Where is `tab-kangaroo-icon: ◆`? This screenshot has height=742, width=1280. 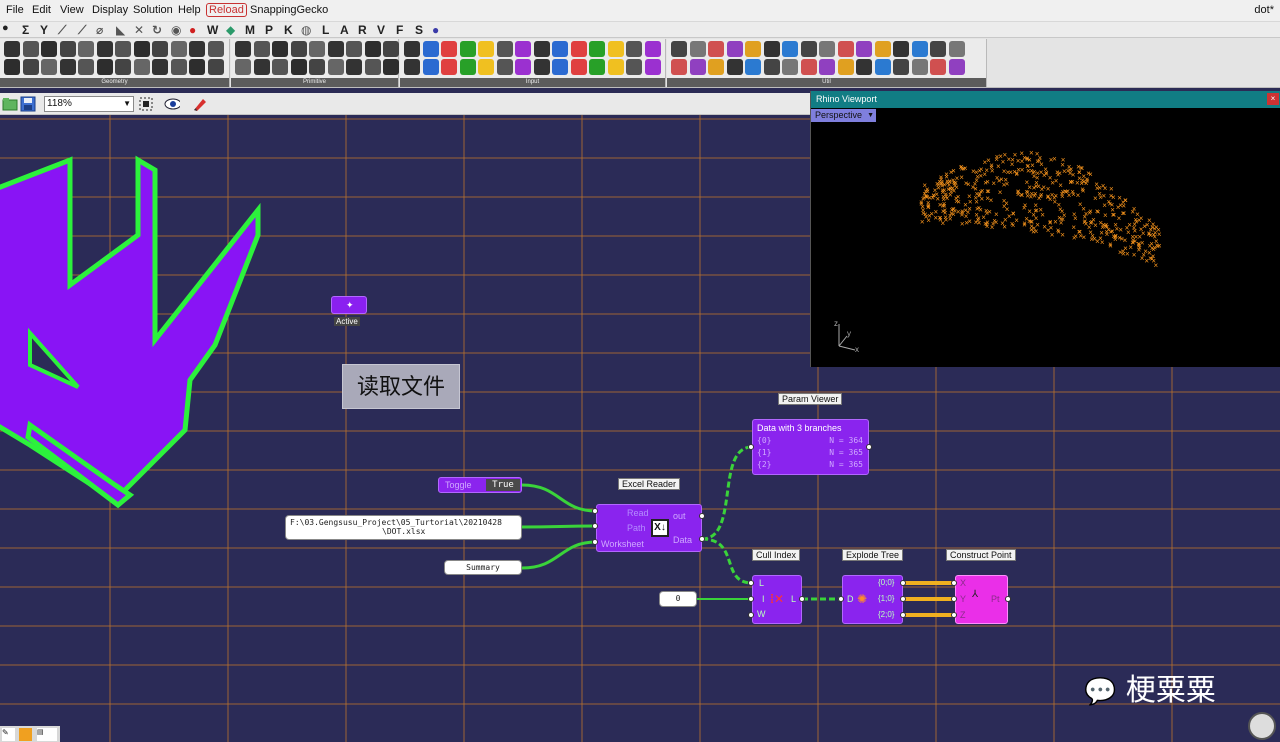
tab-kangaroo-icon: ◆ is located at coordinates (230, 30).